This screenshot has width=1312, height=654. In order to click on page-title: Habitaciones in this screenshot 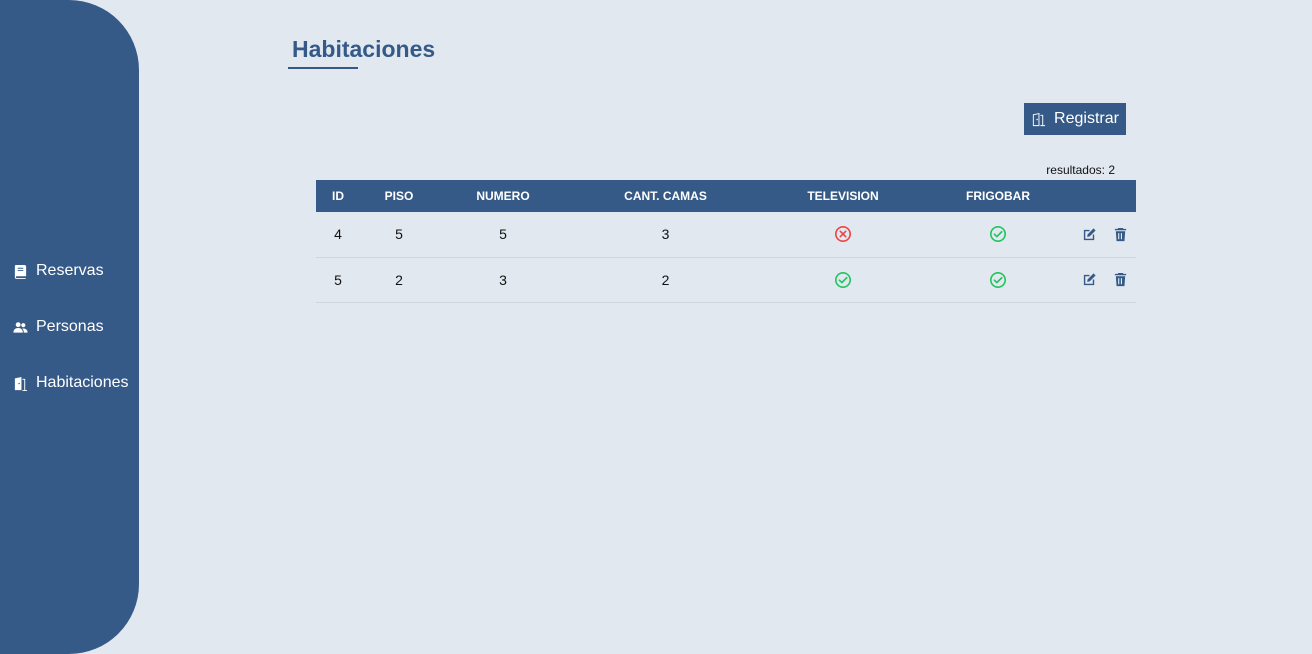, I will do `click(364, 49)`.